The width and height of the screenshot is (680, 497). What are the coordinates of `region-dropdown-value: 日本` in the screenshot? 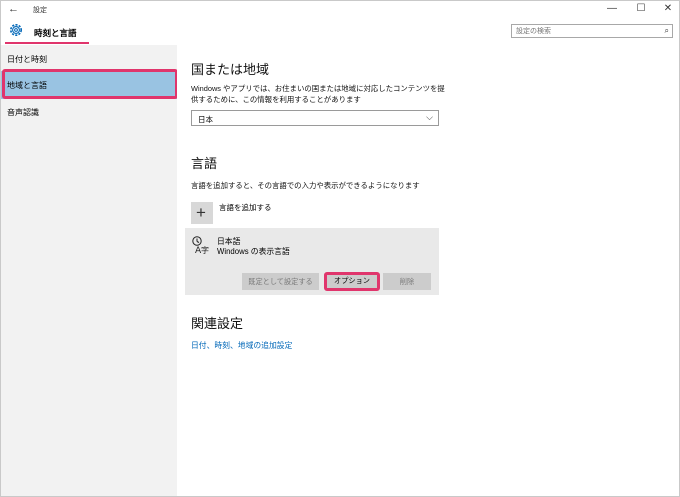 It's located at (205, 119).